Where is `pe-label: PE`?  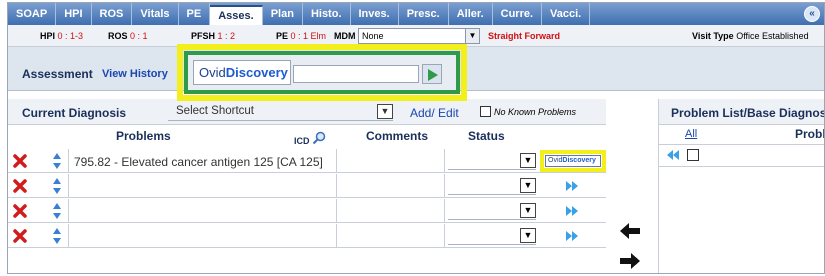 pe-label: PE is located at coordinates (282, 36).